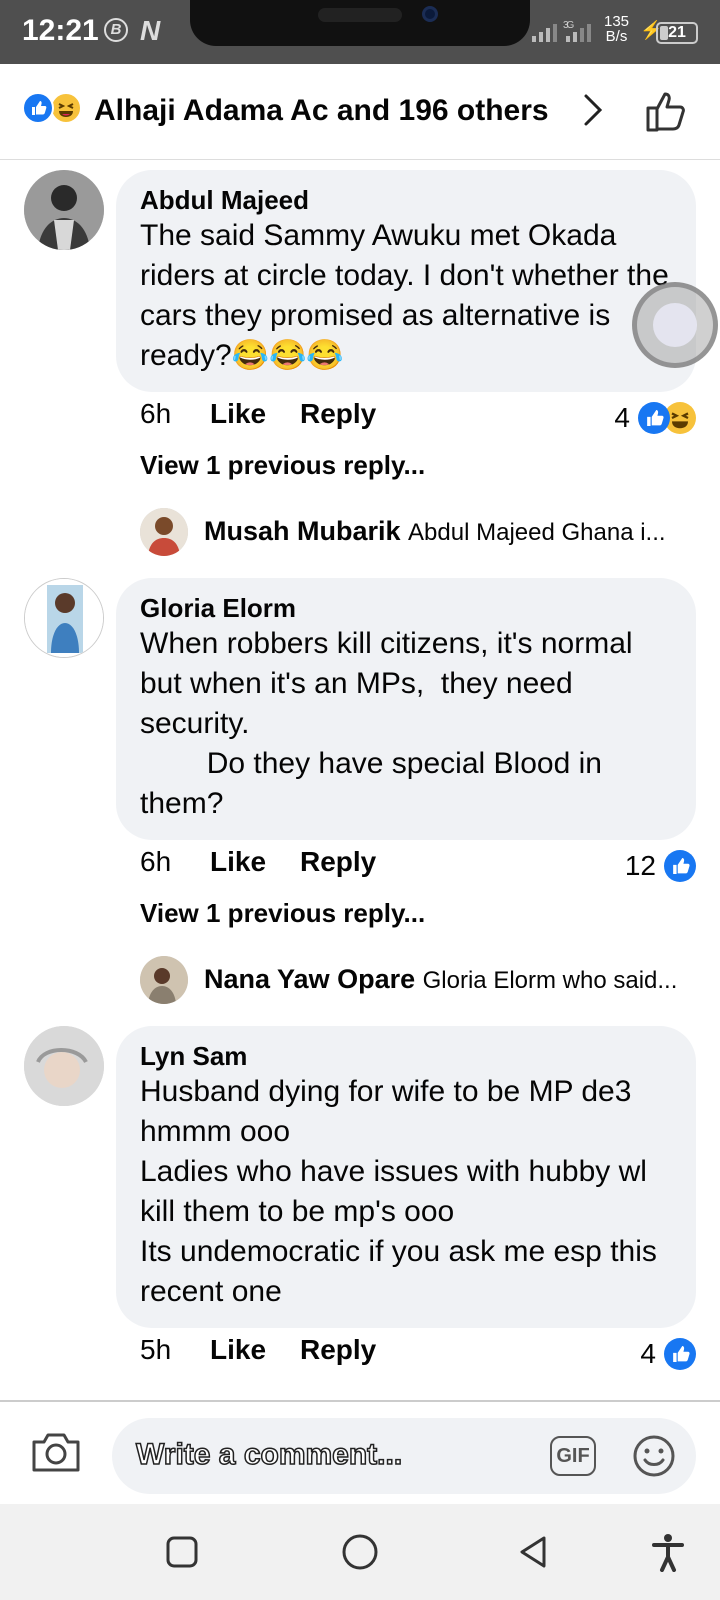 This screenshot has height=1600, width=720. Describe the element at coordinates (592, 110) in the screenshot. I see `chevron-right-icon` at that location.